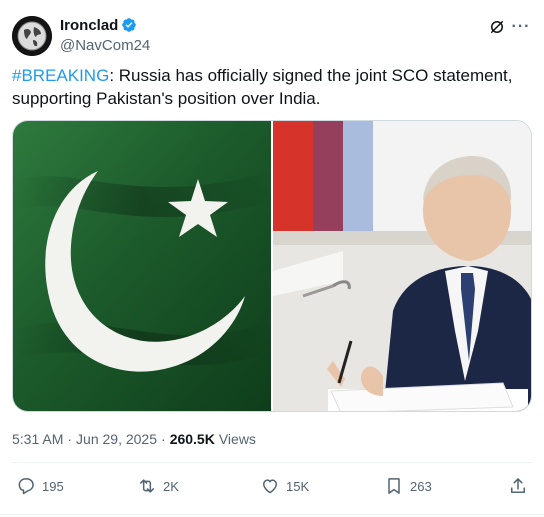 The width and height of the screenshot is (544, 517). I want to click on bottom-divider, so click(272, 514).